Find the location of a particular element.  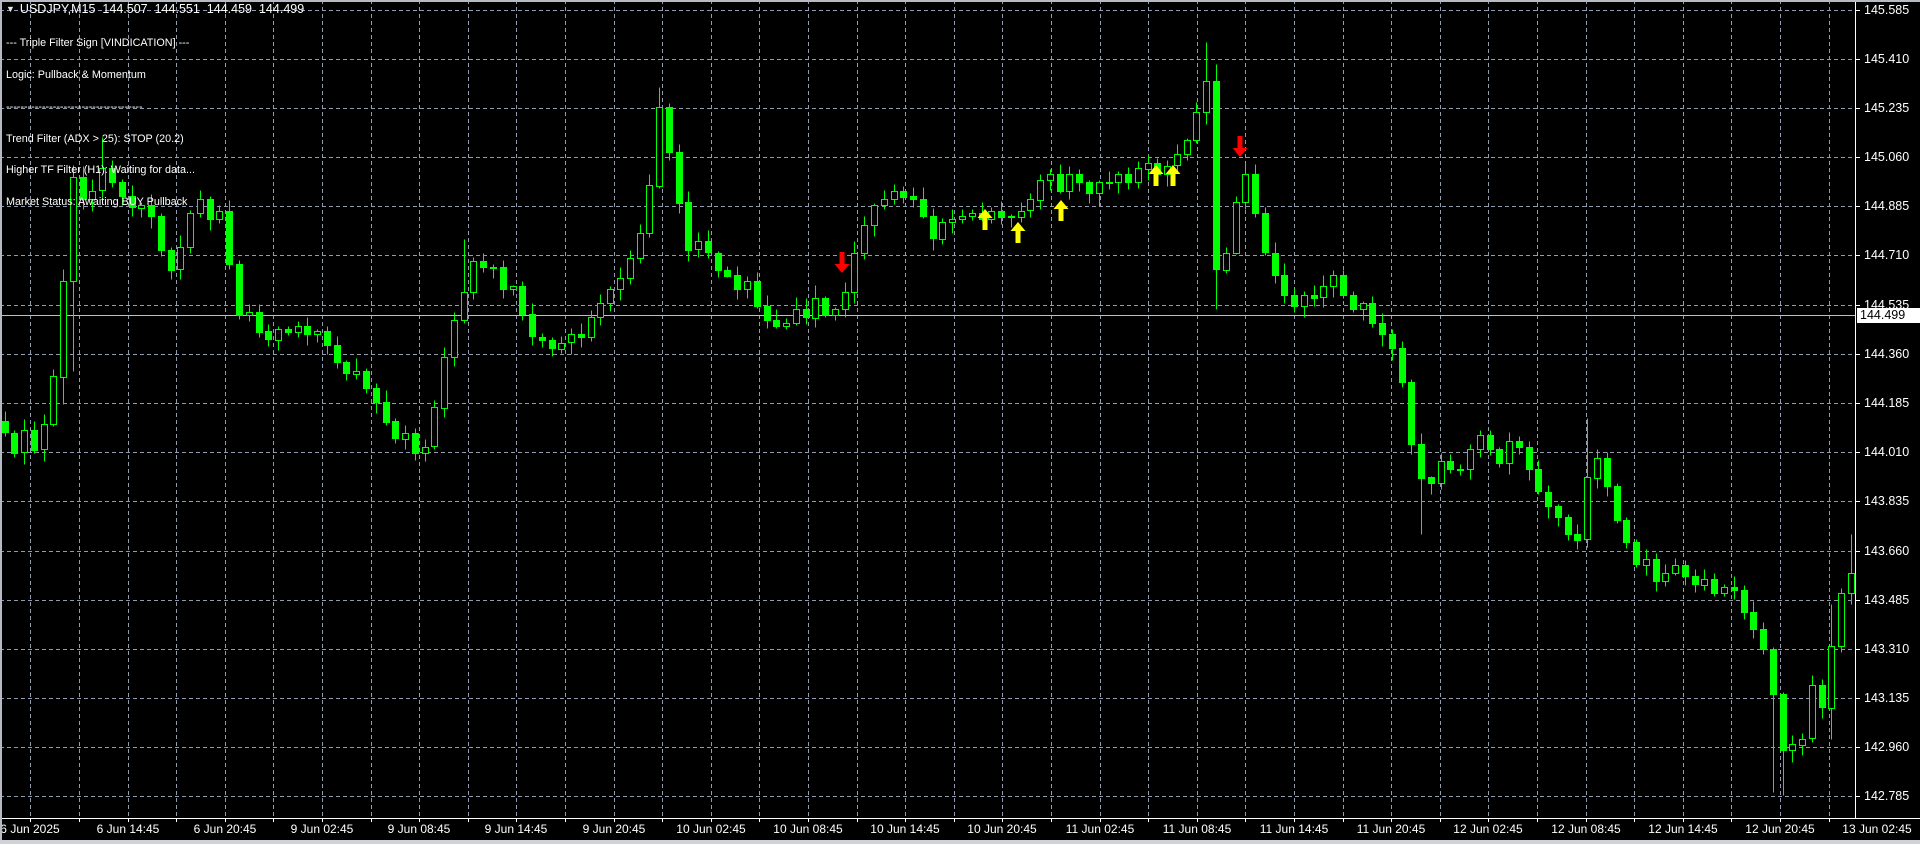

time-tick-label: 12 Jun 08:45 is located at coordinates (1586, 829).